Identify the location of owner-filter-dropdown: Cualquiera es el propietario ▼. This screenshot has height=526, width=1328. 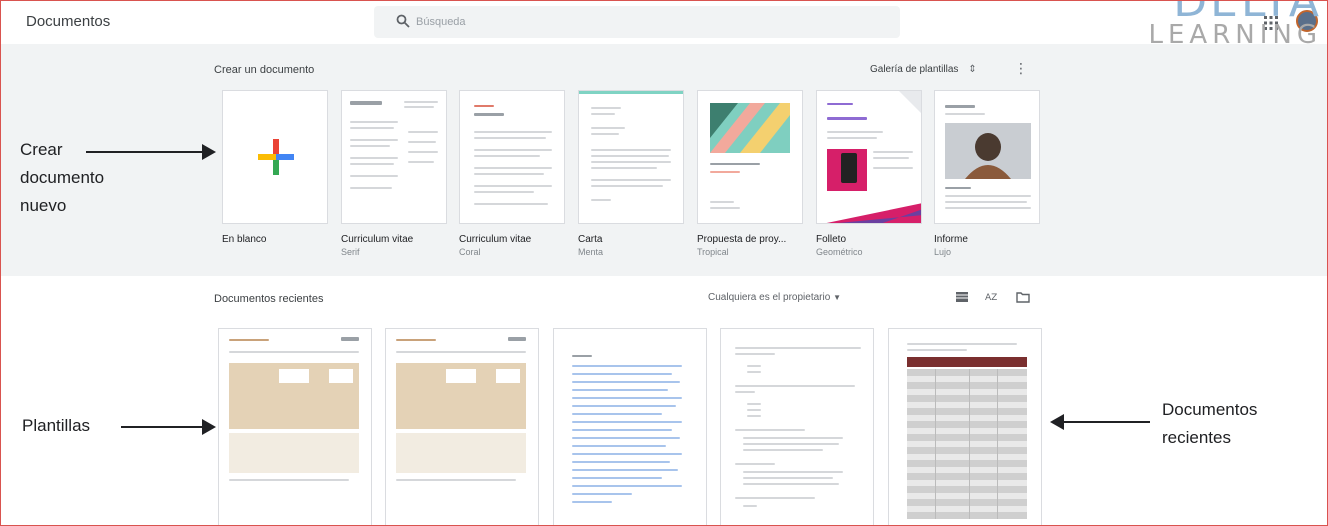
(774, 297).